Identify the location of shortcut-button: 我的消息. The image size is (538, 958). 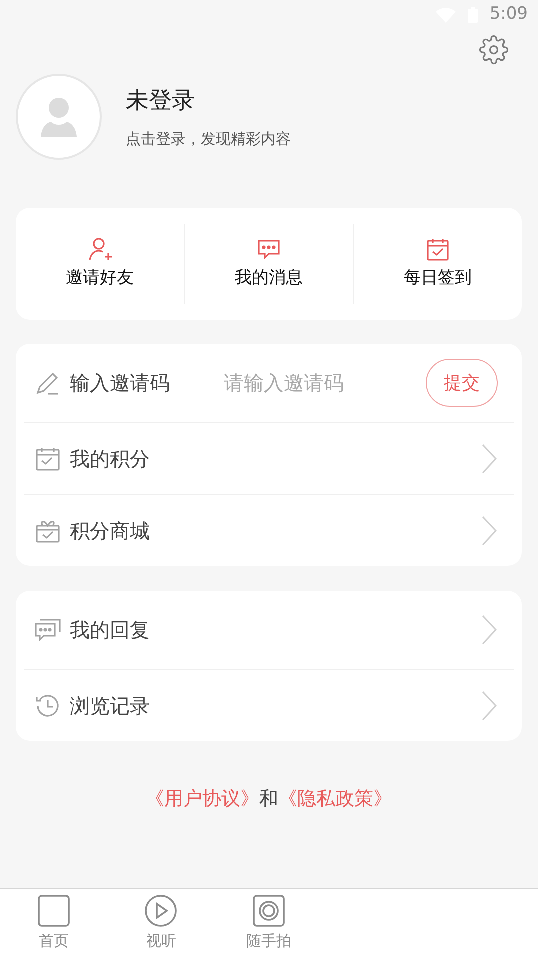
(269, 264).